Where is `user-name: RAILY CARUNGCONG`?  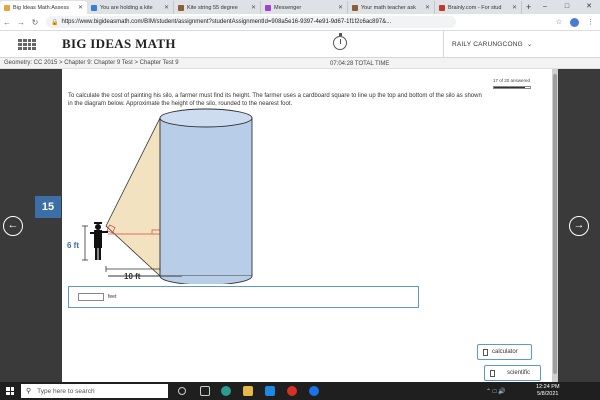
user-name: RAILY CARUNGCONG is located at coordinates (487, 44).